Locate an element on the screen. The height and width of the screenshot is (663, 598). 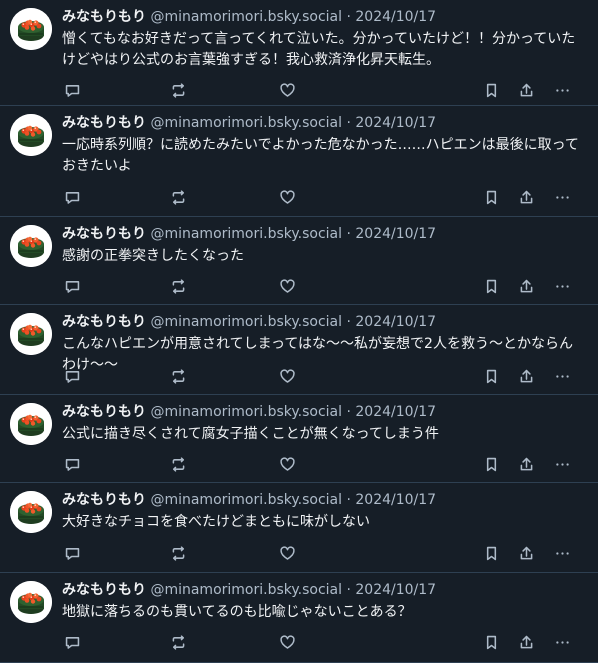
bookmark-icon is located at coordinates (491, 553).